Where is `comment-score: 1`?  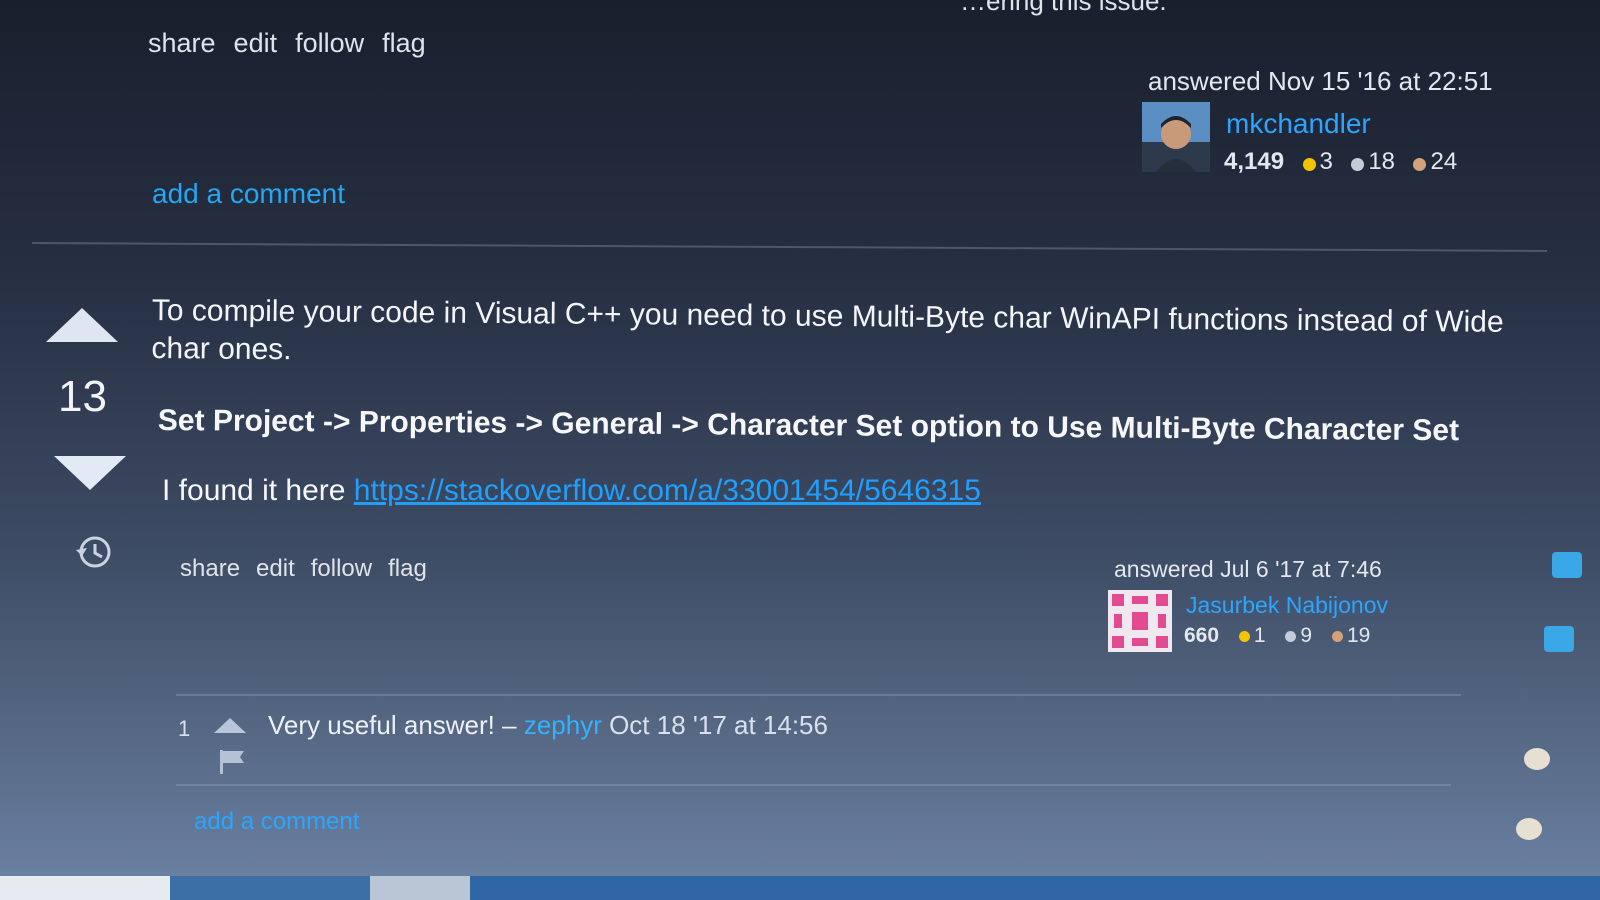
comment-score: 1 is located at coordinates (184, 728).